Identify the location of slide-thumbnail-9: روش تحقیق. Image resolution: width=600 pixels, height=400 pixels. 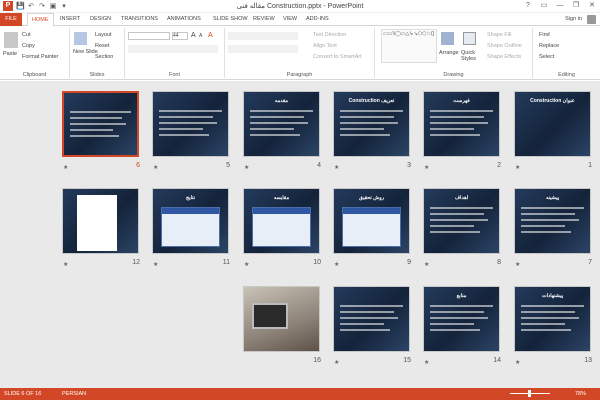
(371, 221).